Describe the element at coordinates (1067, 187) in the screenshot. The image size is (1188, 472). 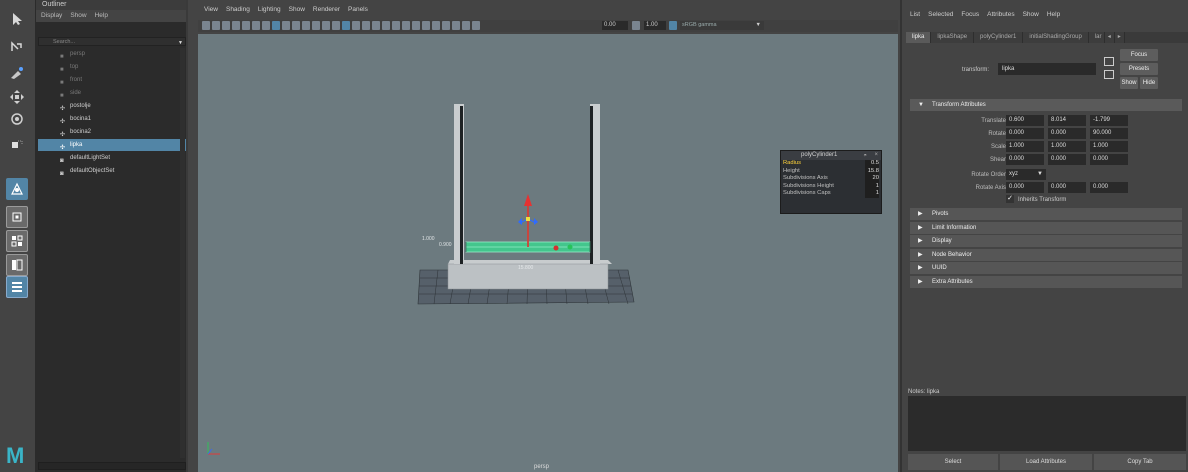
I see `rotate-axis-y-field: 0.000` at that location.